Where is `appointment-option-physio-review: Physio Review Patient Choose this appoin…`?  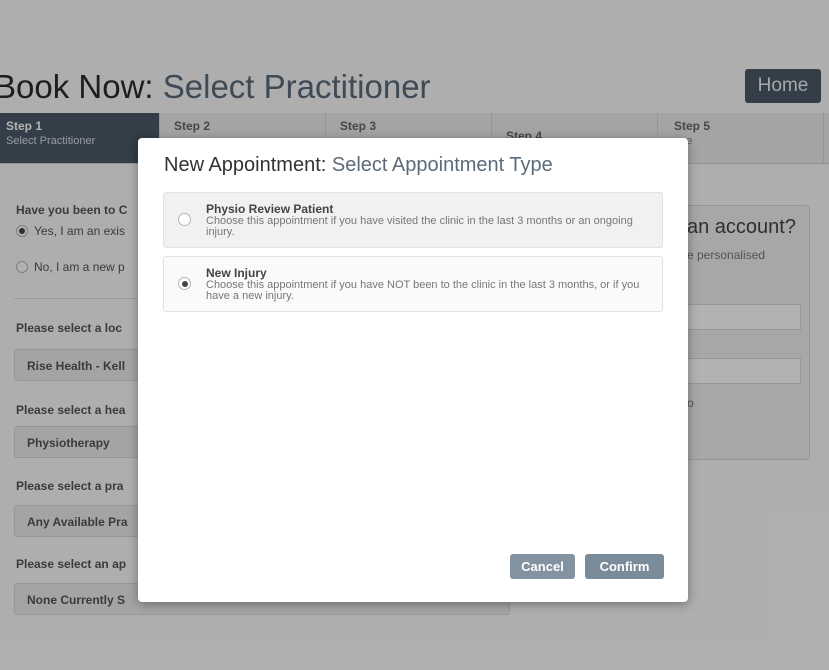 appointment-option-physio-review: Physio Review Patient Choose this appoin… is located at coordinates (413, 220).